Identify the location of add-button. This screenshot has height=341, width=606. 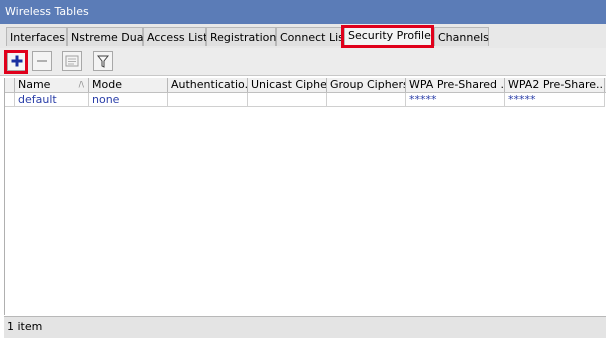
(17, 61).